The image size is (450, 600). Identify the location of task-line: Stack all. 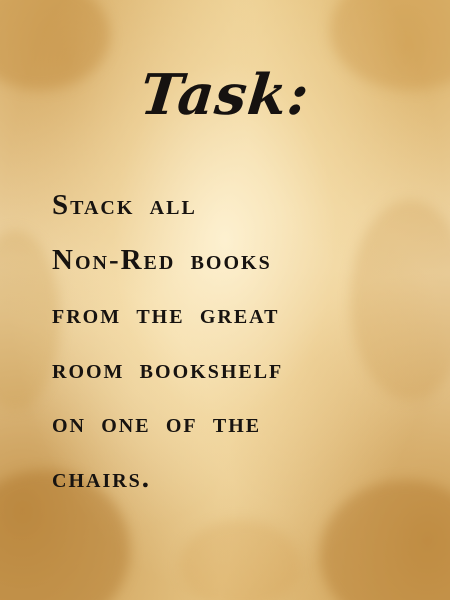
(124, 205).